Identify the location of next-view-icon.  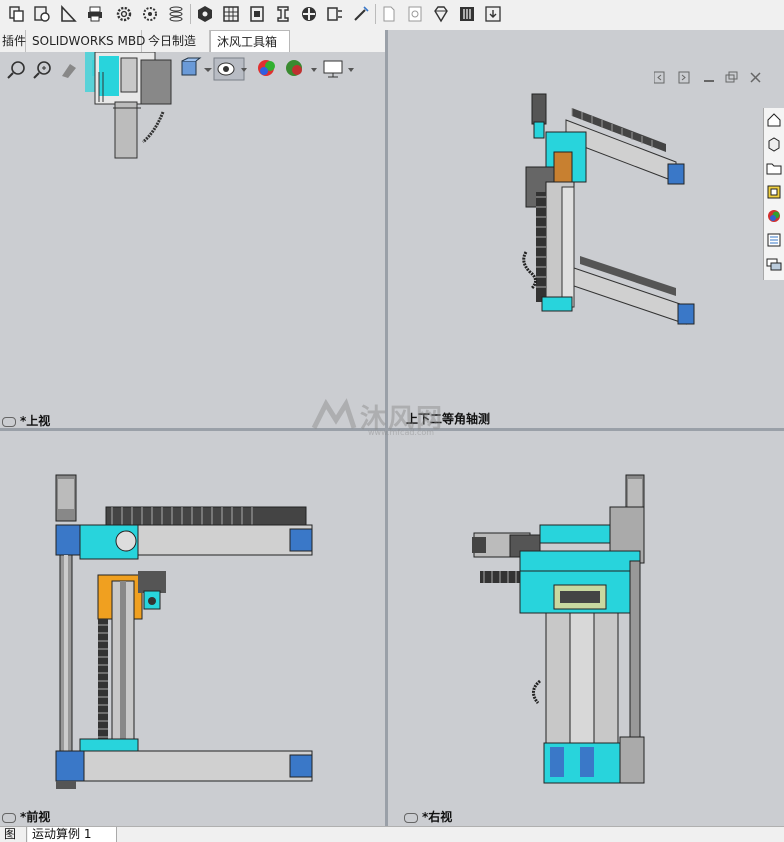
(684, 77).